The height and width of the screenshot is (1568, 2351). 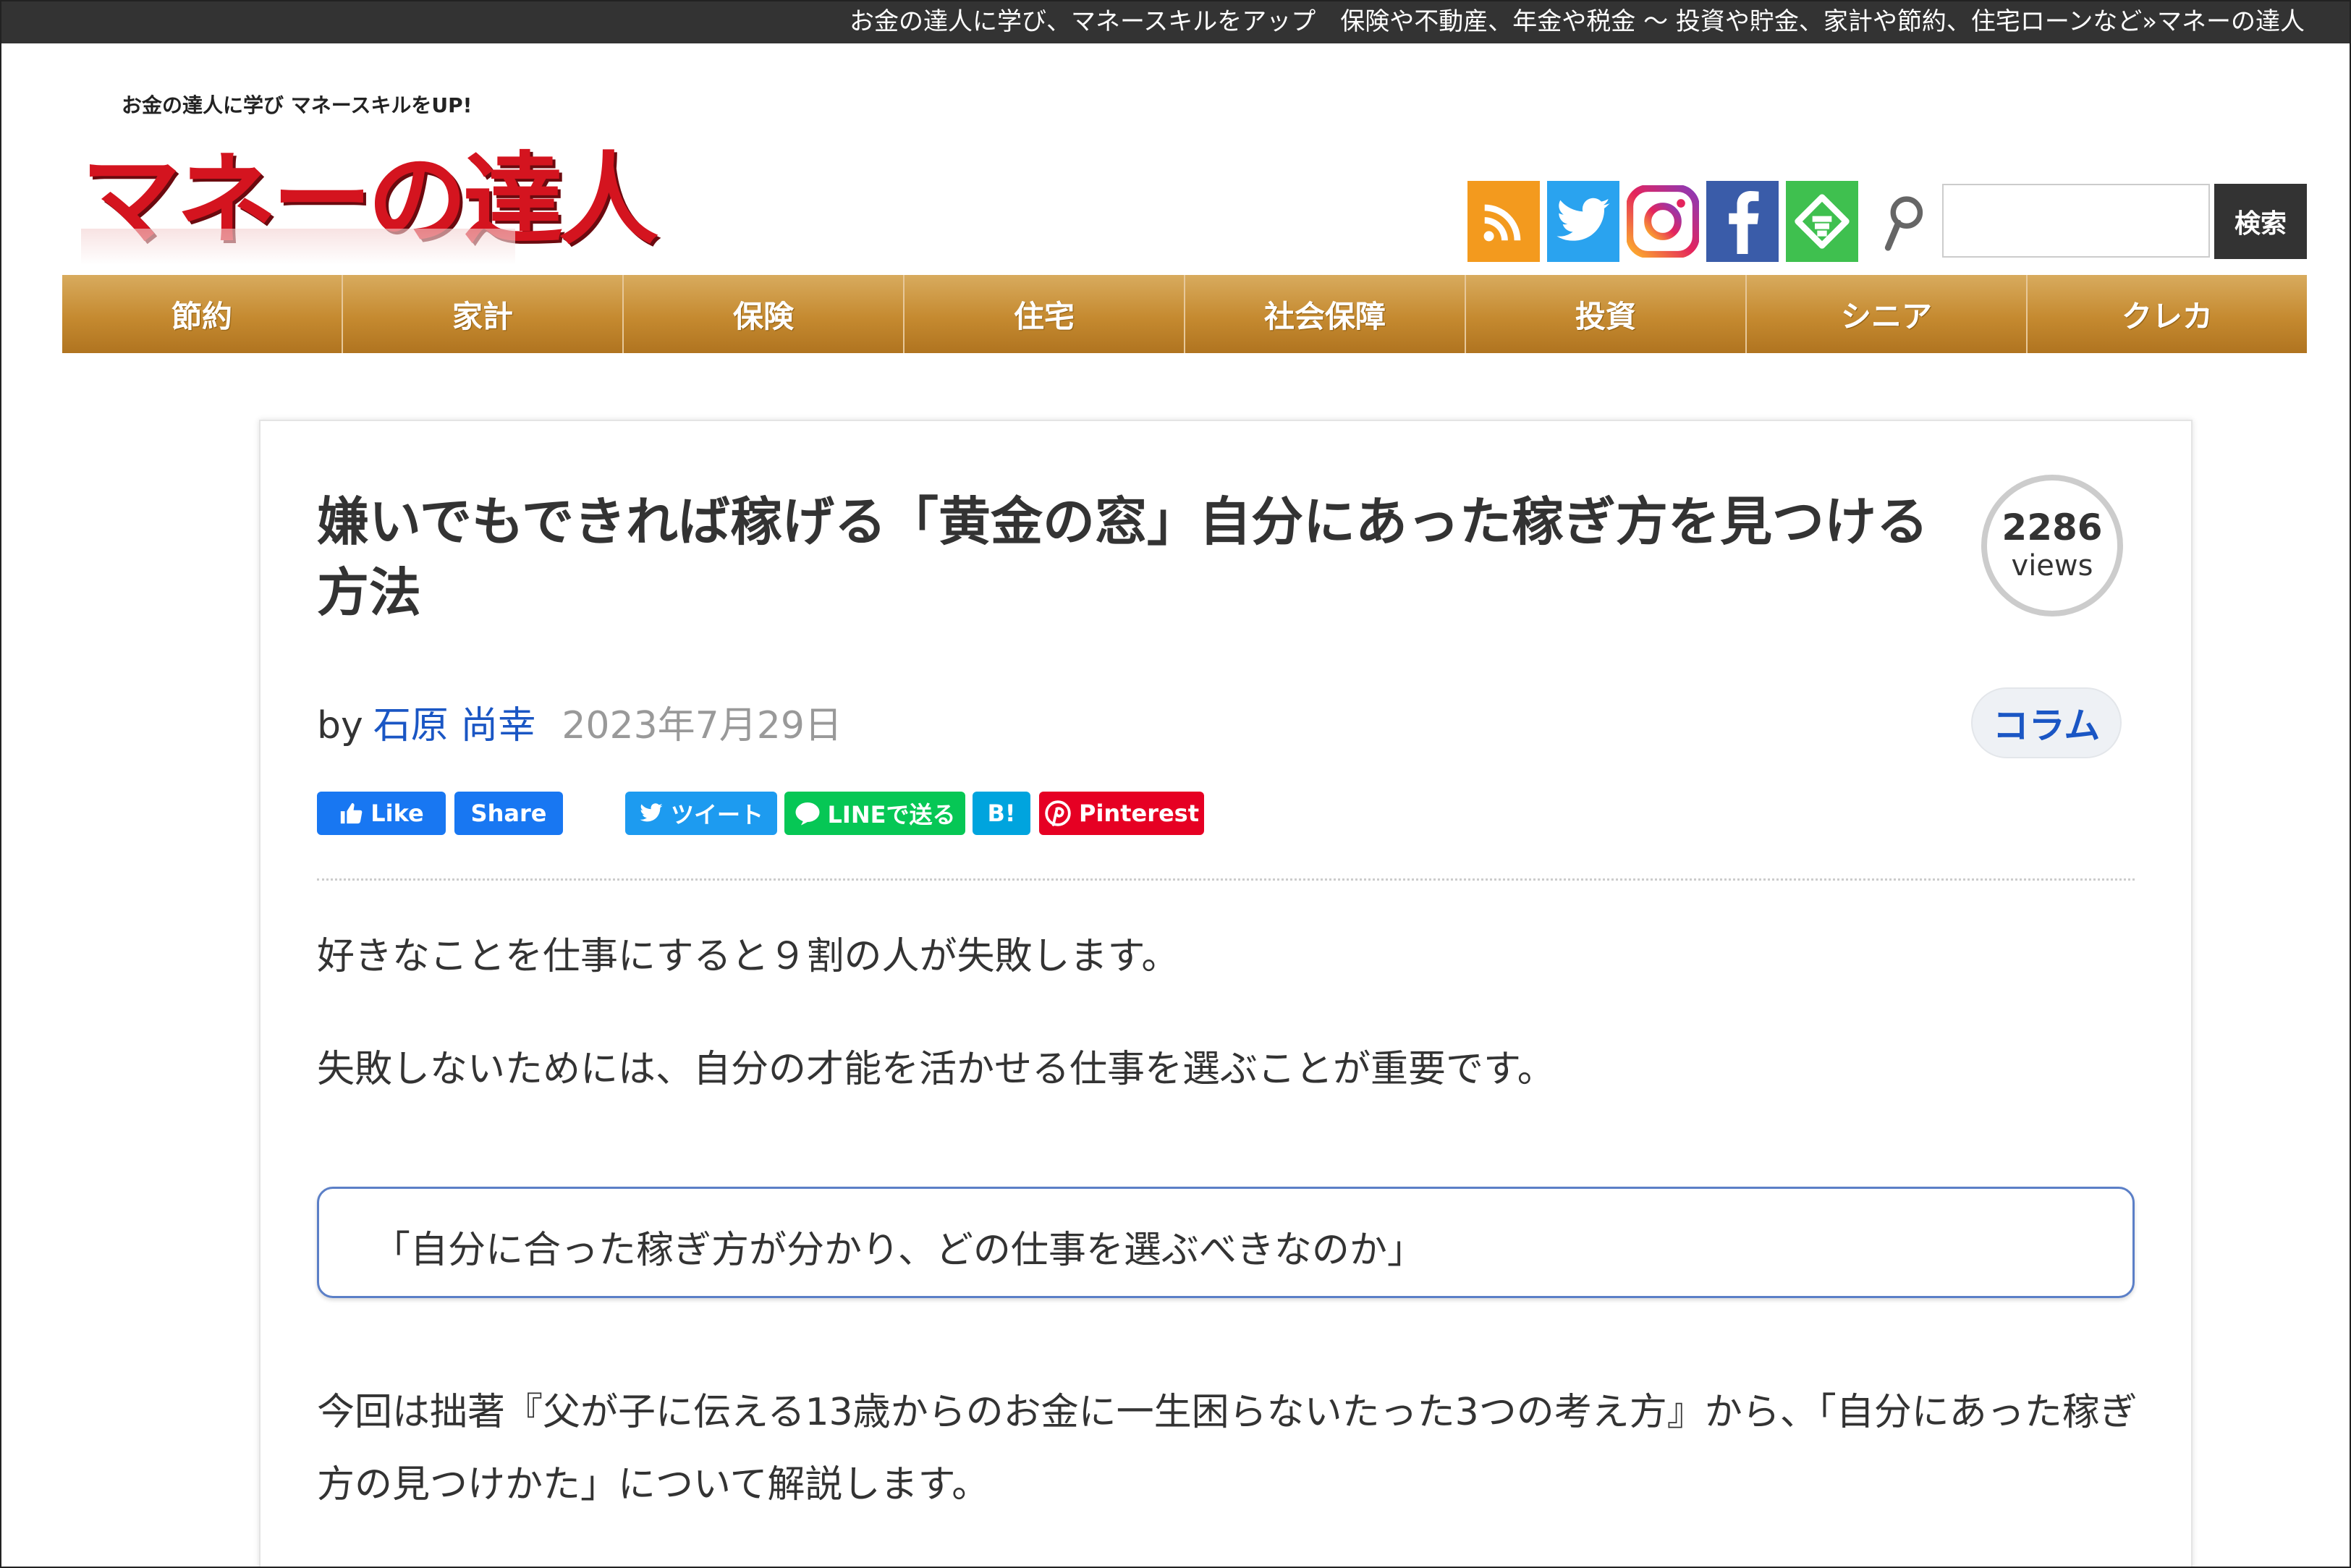 What do you see at coordinates (2052, 565) in the screenshot?
I see `views-label: views` at bounding box center [2052, 565].